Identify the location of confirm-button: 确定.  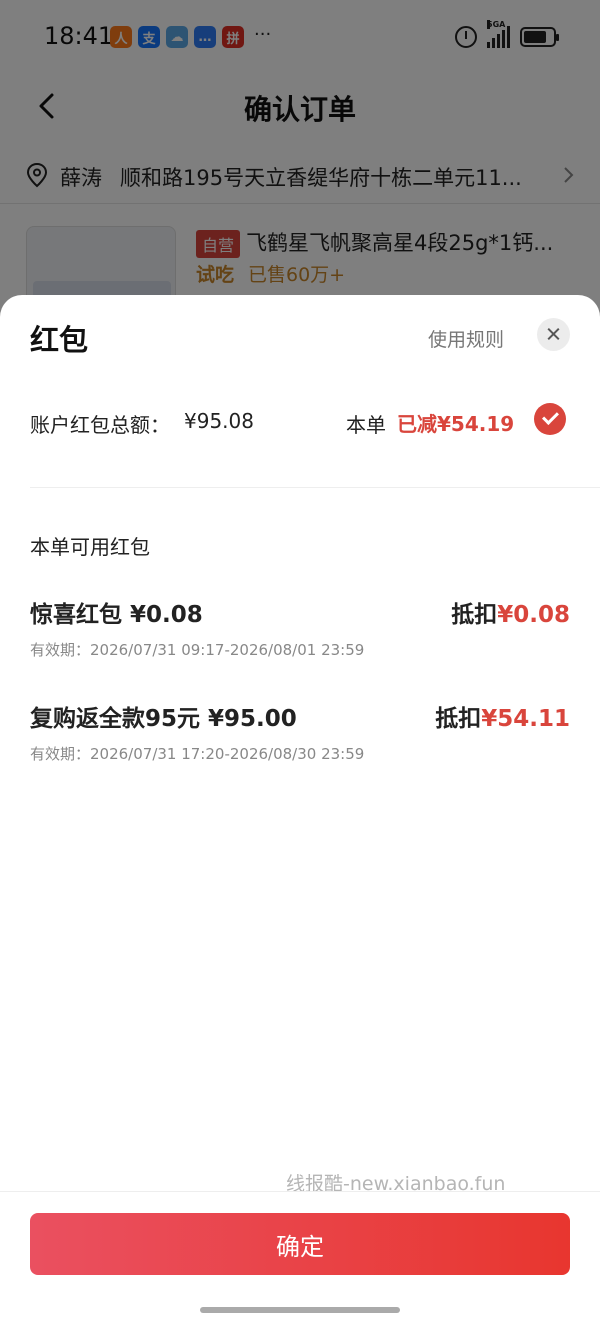
(300, 1244).